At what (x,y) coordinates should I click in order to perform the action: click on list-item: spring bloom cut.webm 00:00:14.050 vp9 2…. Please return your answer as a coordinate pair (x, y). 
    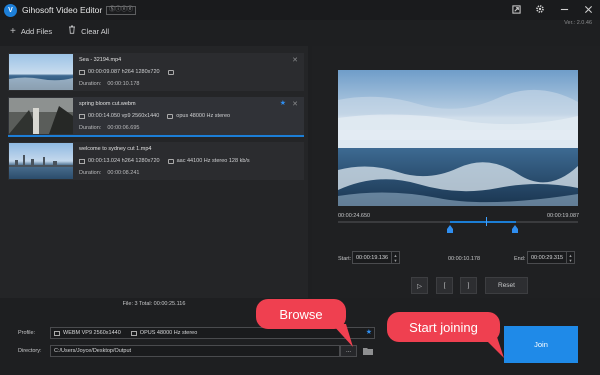
    Looking at the image, I should click on (156, 117).